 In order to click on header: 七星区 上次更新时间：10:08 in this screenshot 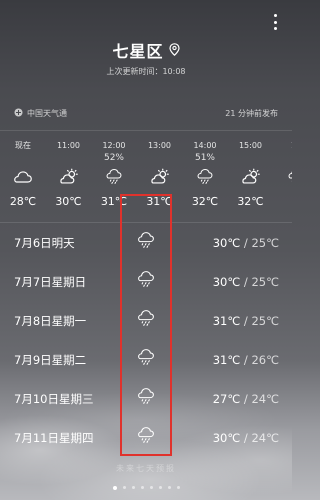, I will do `click(146, 57)`.